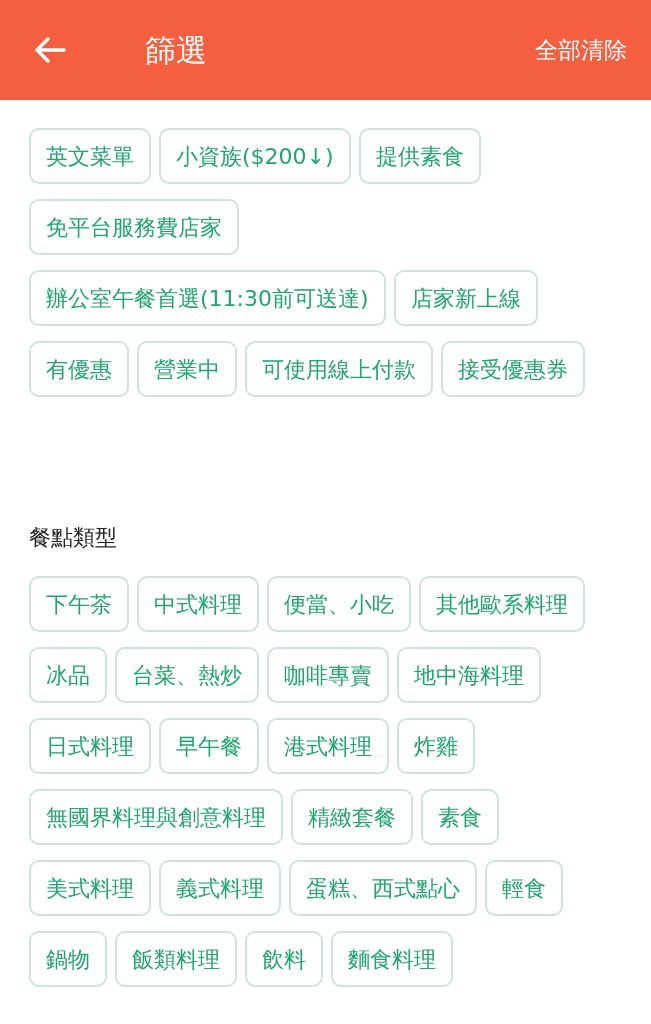 The width and height of the screenshot is (651, 1024). Describe the element at coordinates (513, 369) in the screenshot. I see `filter-chip: 接受優惠券` at that location.